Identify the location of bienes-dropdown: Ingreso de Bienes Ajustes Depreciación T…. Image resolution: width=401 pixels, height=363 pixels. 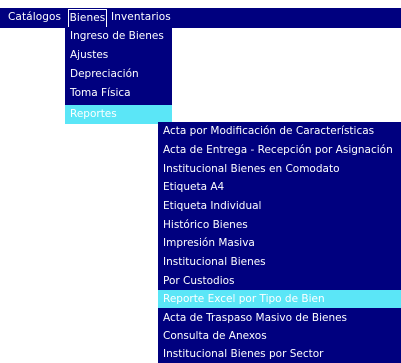
(118, 75).